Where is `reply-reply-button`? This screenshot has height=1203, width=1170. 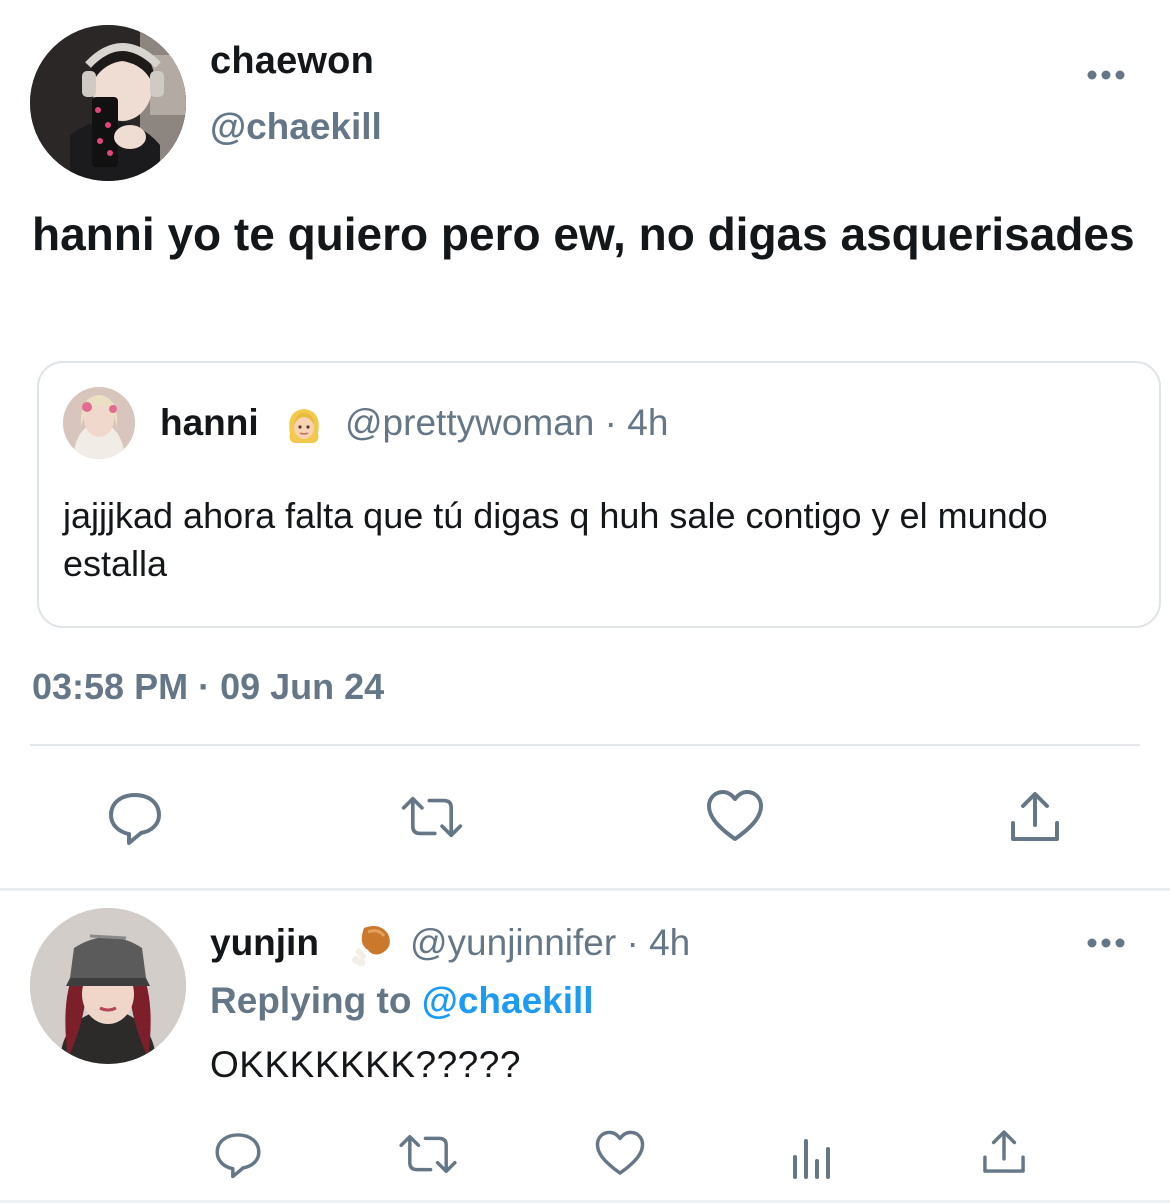
reply-reply-button is located at coordinates (238, 1154).